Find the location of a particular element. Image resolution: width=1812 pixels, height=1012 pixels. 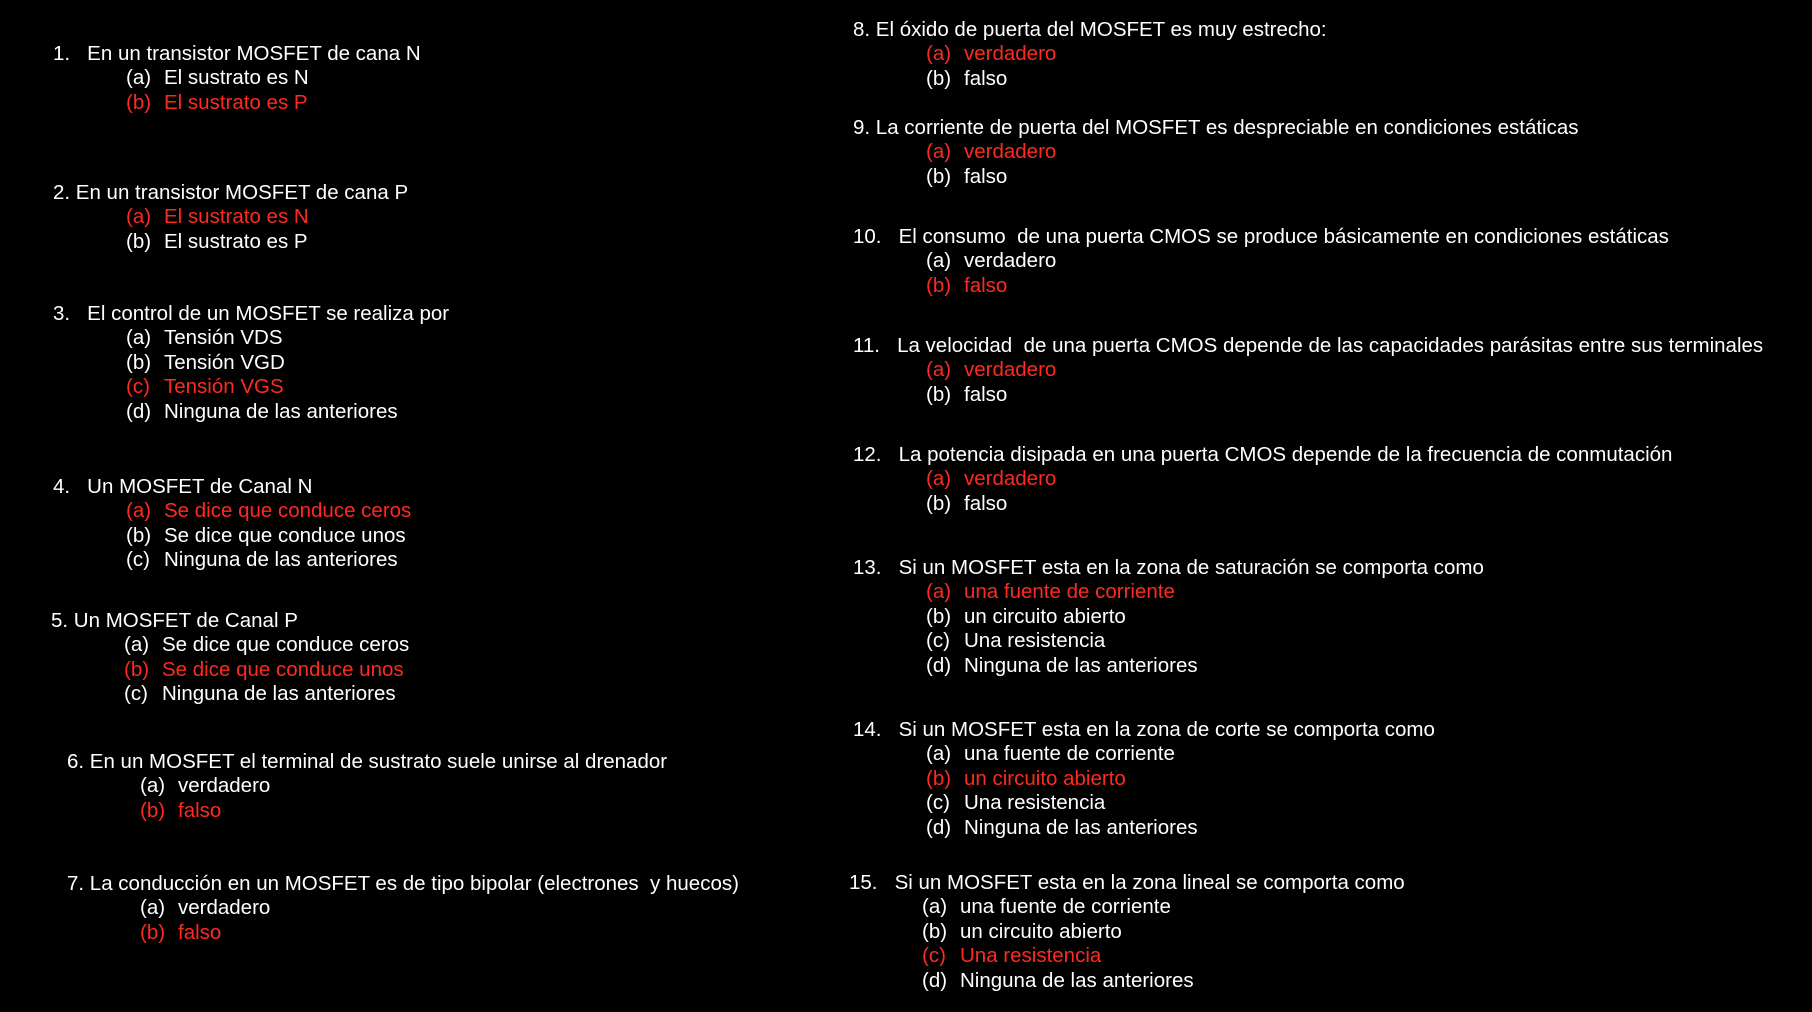

option-text: Tensión VGS is located at coordinates (224, 387).